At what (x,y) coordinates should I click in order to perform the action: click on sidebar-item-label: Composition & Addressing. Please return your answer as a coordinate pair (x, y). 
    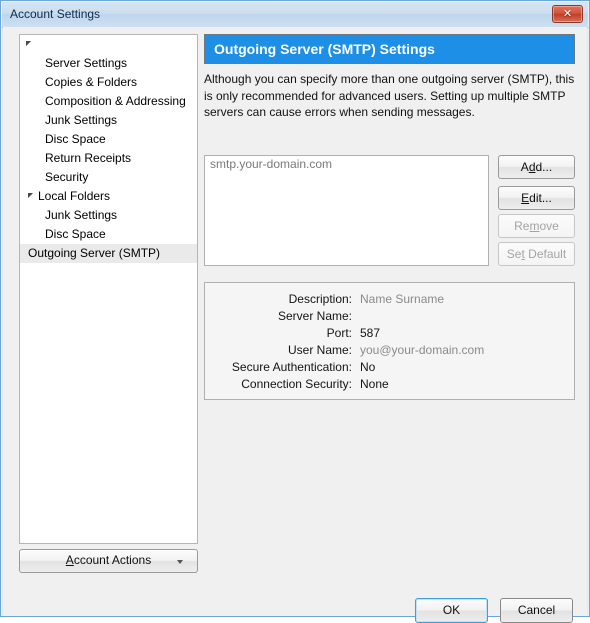
    Looking at the image, I should click on (115, 101).